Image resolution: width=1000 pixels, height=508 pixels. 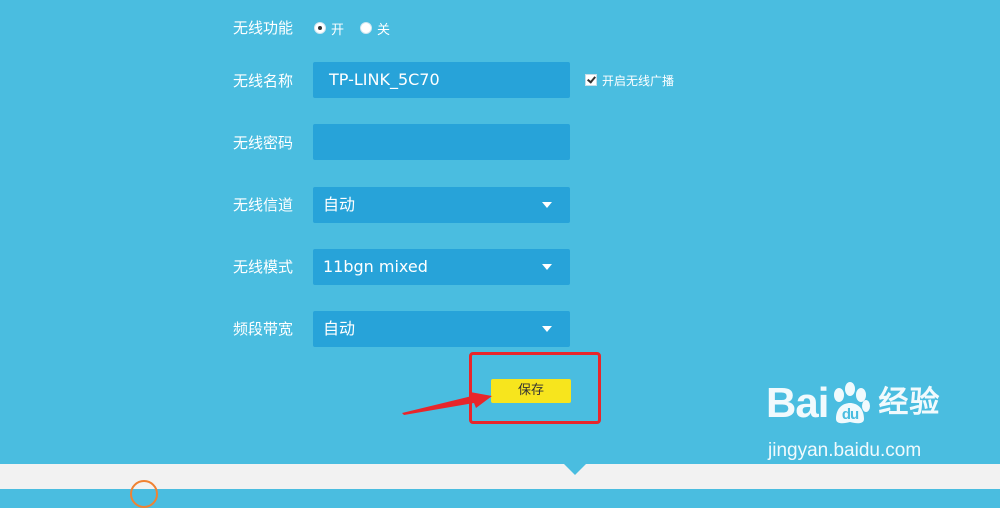 What do you see at coordinates (337, 28) in the screenshot?
I see `wireless-on-label: 开` at bounding box center [337, 28].